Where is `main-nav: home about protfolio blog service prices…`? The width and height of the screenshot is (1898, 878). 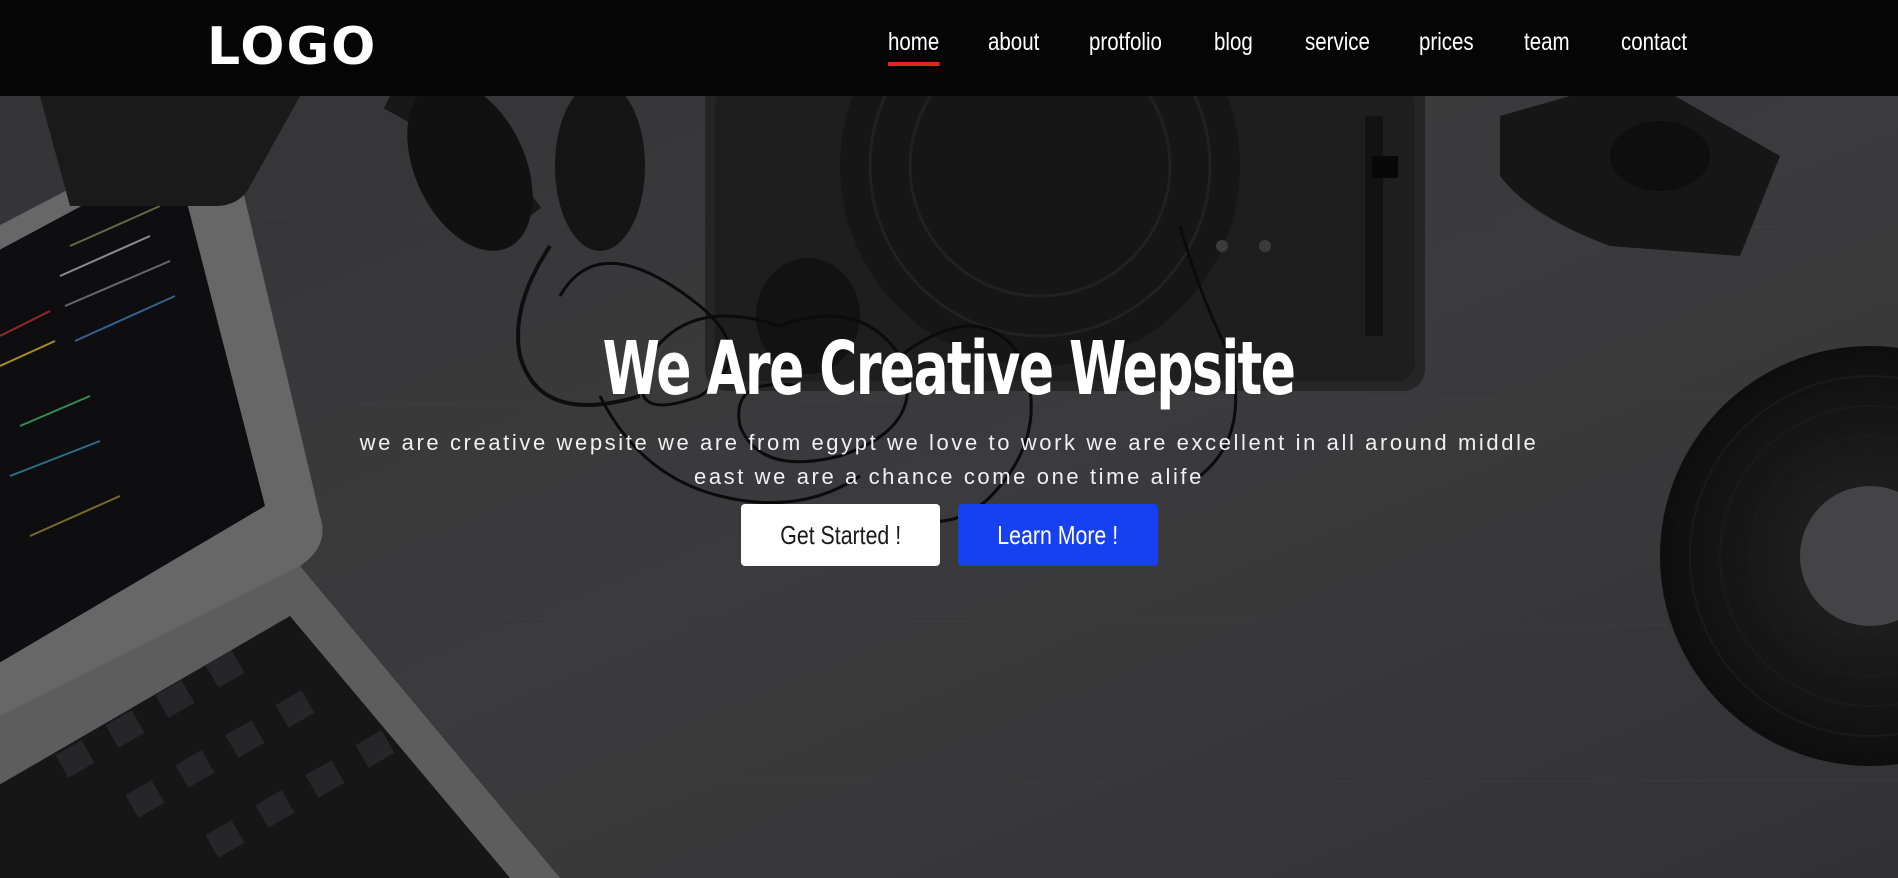 main-nav: home about protfolio blog service prices… is located at coordinates (949, 44).